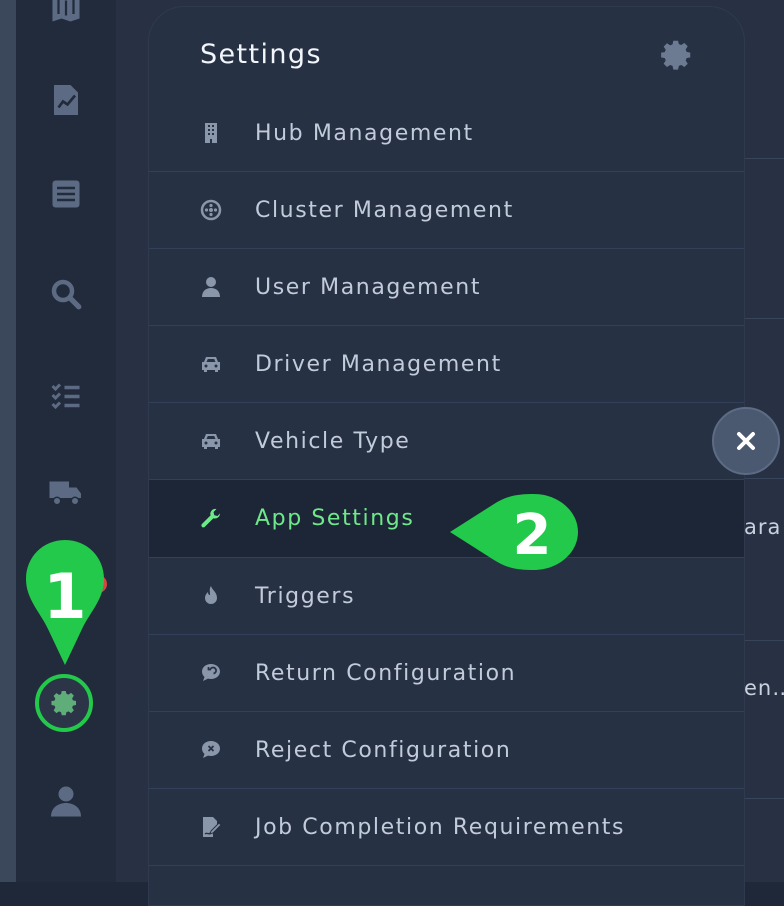 The image size is (784, 906). I want to click on panel-title: Settings, so click(261, 54).